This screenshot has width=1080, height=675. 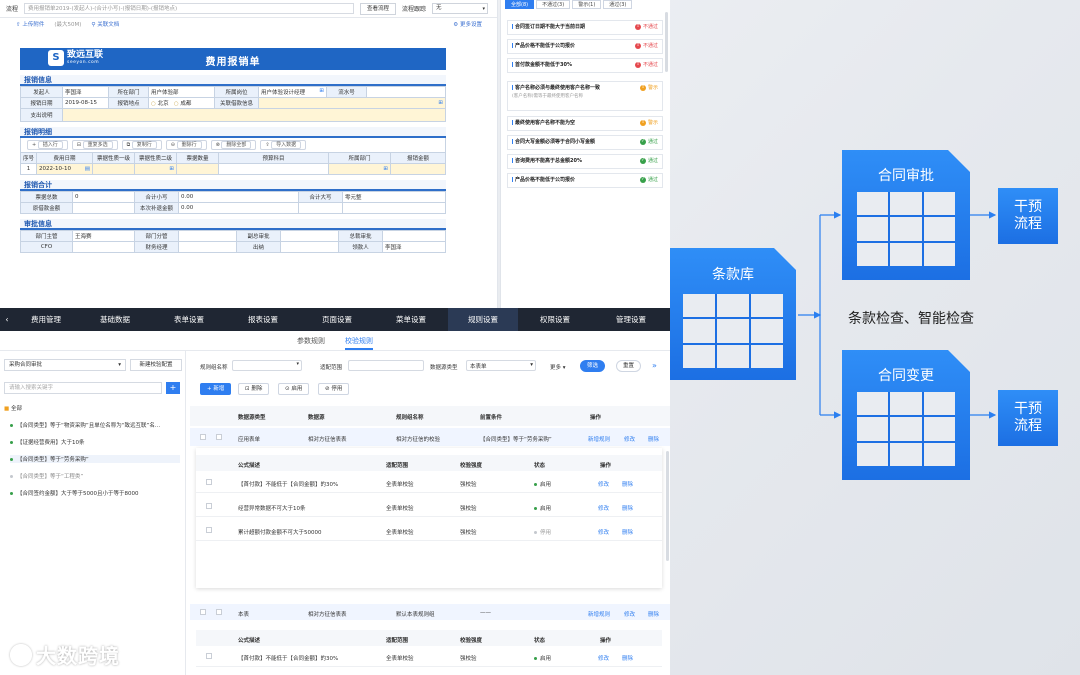 What do you see at coordinates (429, 492) in the screenshot?
I see `row-divider` at bounding box center [429, 492].